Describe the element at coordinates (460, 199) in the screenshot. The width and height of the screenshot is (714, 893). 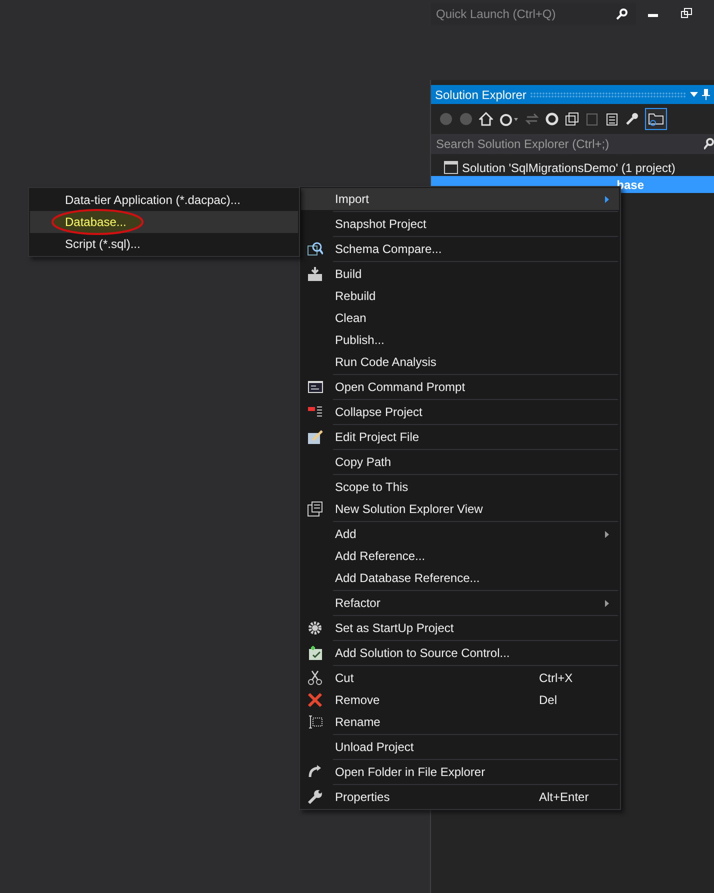
I see `menu-item: Import` at that location.